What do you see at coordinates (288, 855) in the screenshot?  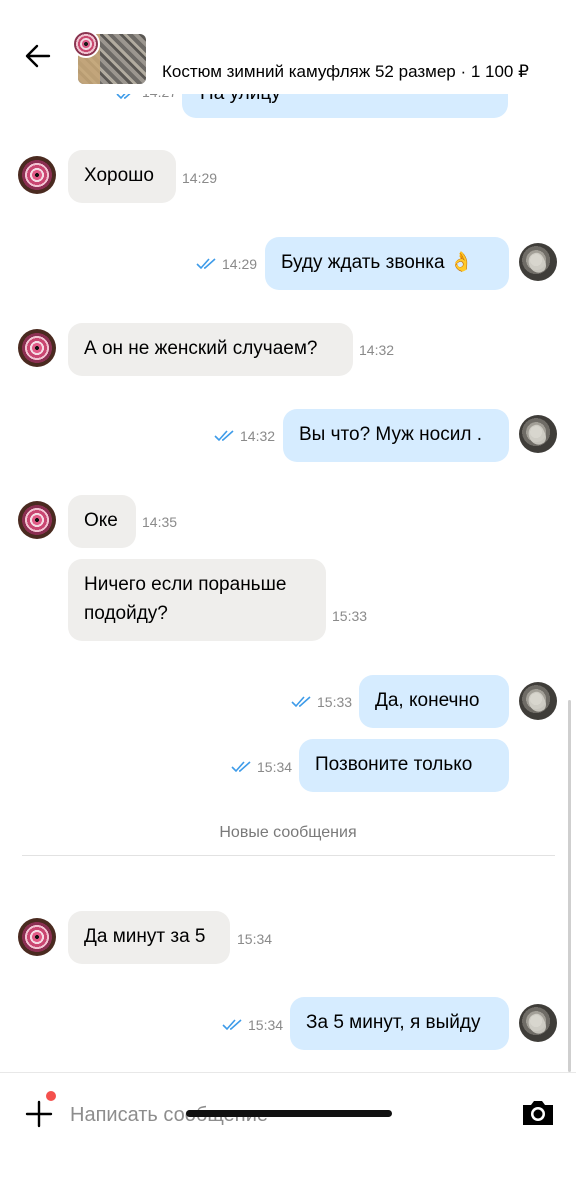 I see `new-messages-divider-line` at bounding box center [288, 855].